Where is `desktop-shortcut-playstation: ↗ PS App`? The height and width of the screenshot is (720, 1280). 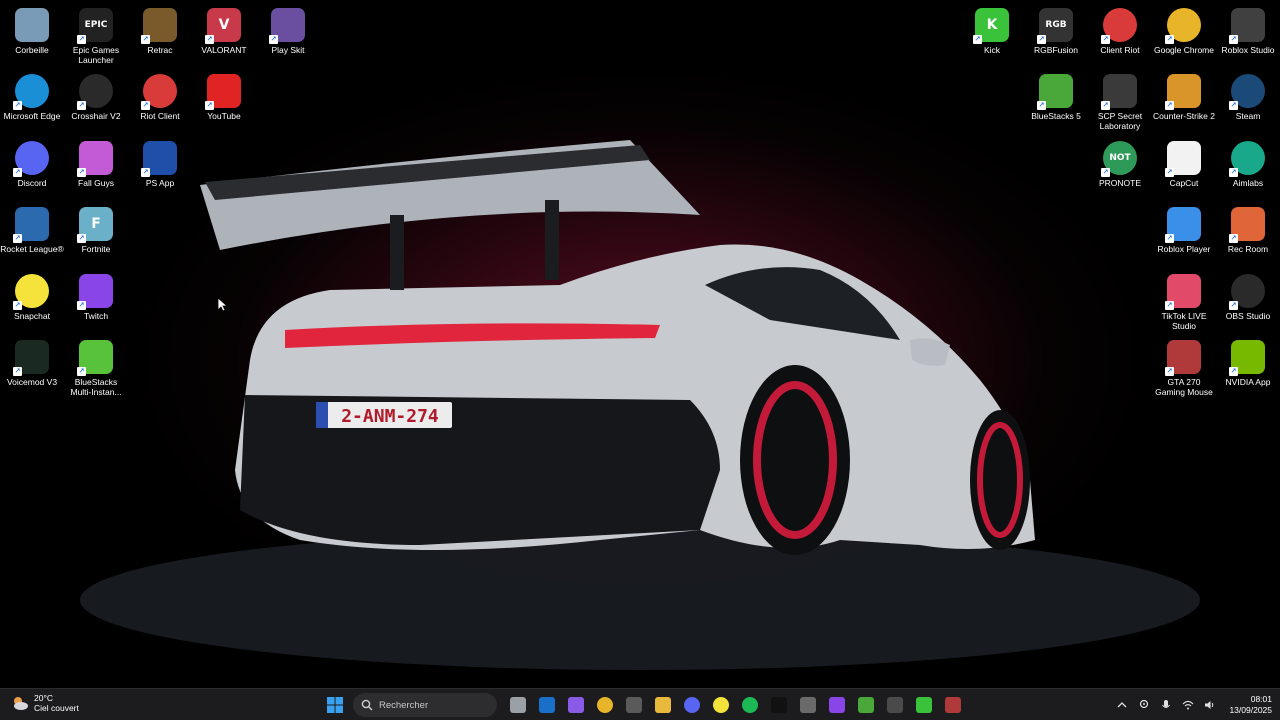 desktop-shortcut-playstation: ↗ PS App is located at coordinates (160, 164).